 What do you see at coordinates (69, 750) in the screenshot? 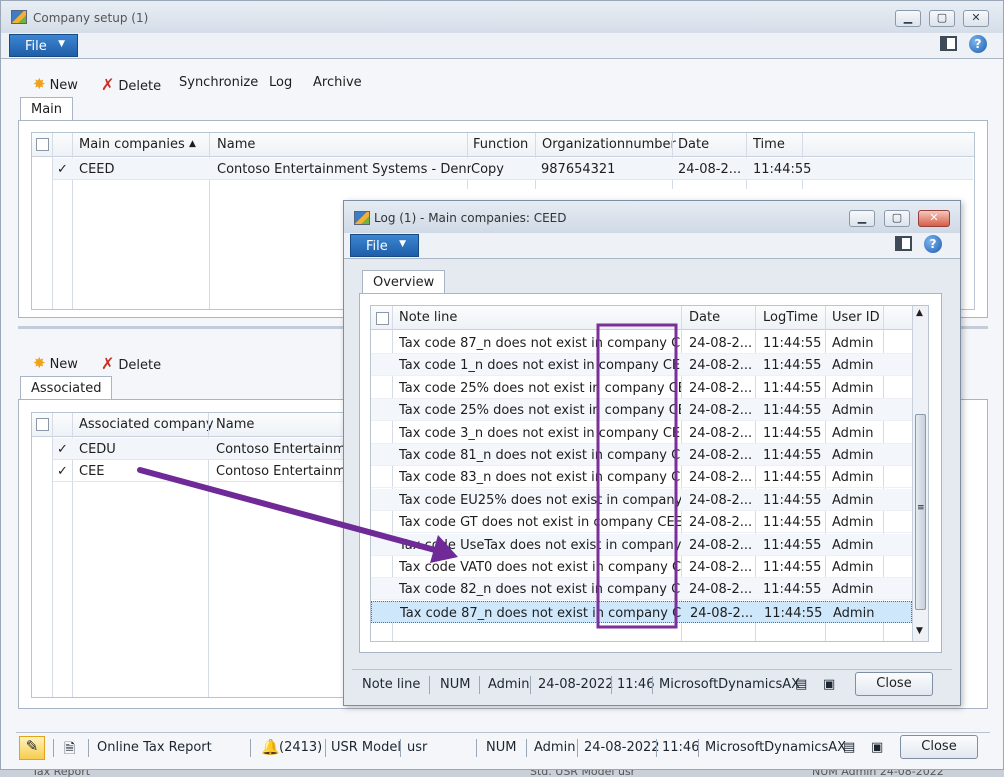
I see `document-icon: 🗎` at bounding box center [69, 750].